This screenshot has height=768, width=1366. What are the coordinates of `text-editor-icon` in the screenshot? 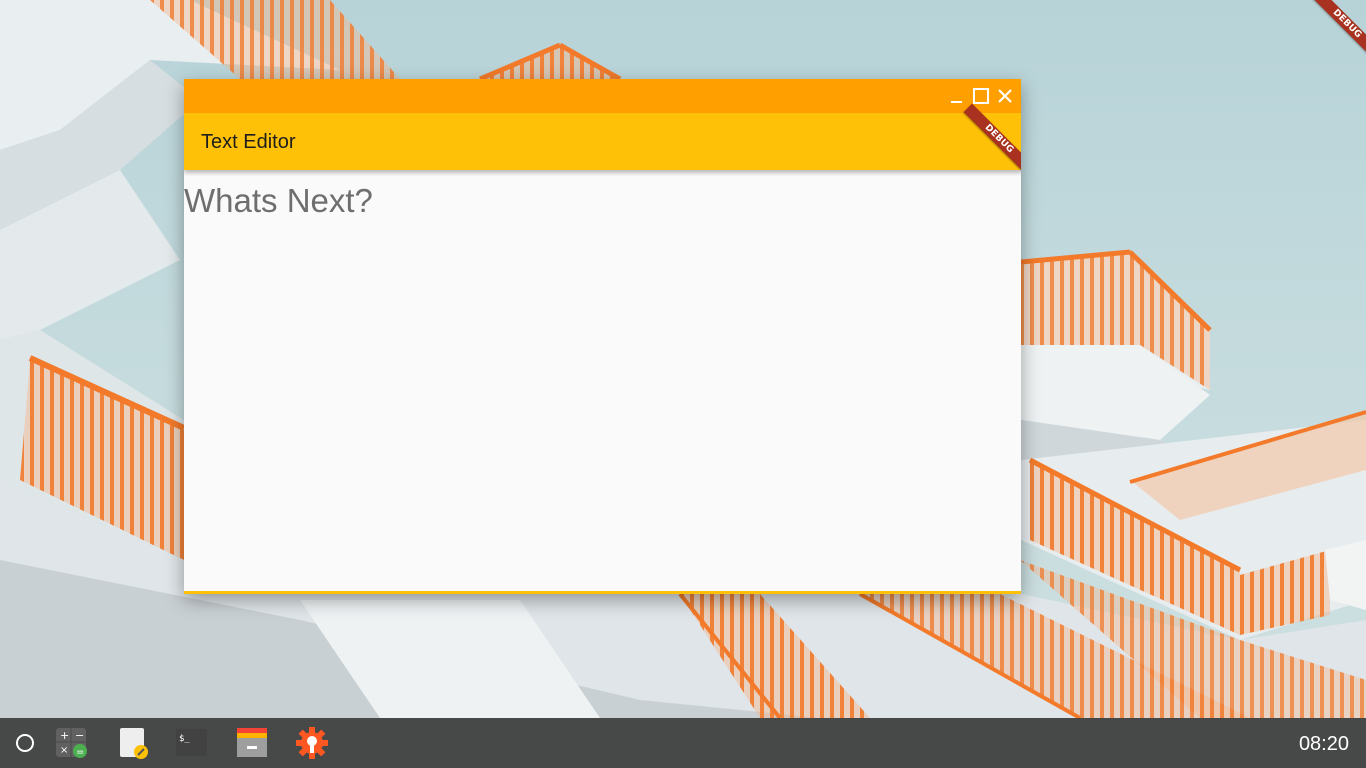 It's located at (134, 743).